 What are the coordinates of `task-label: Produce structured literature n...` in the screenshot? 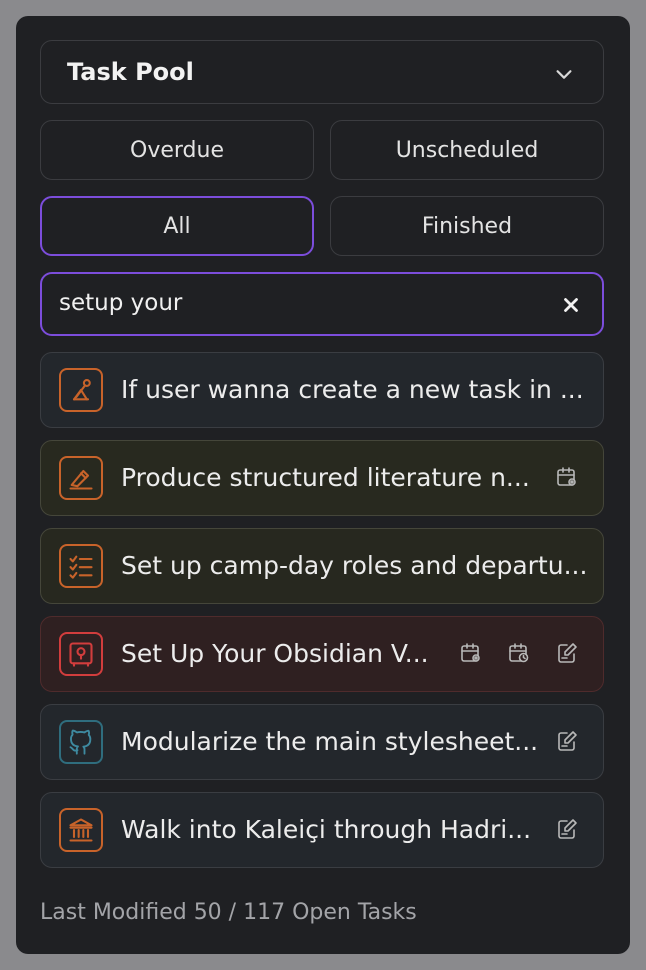 It's located at (325, 477).